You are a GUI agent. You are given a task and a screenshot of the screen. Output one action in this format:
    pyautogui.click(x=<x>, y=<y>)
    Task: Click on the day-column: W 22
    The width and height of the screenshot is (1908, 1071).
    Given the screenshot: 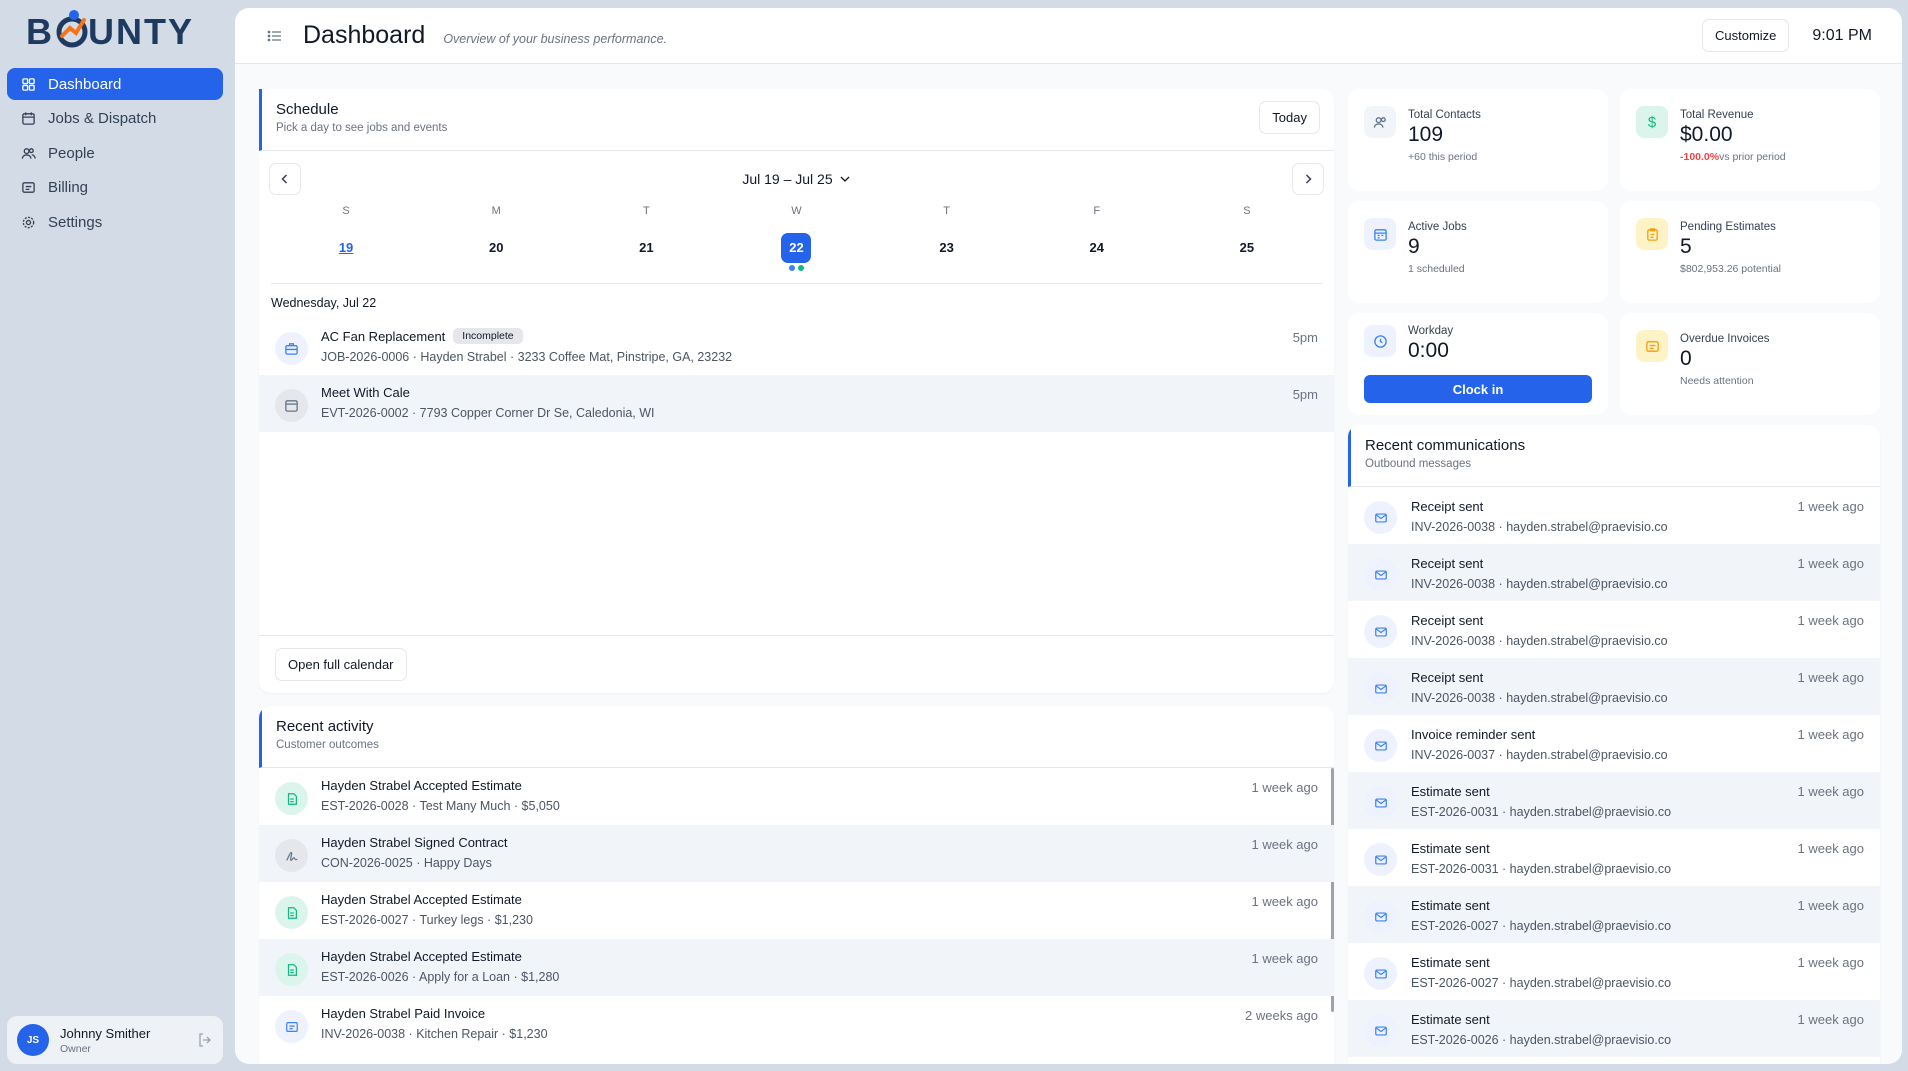 What is the action you would take?
    pyautogui.click(x=796, y=236)
    